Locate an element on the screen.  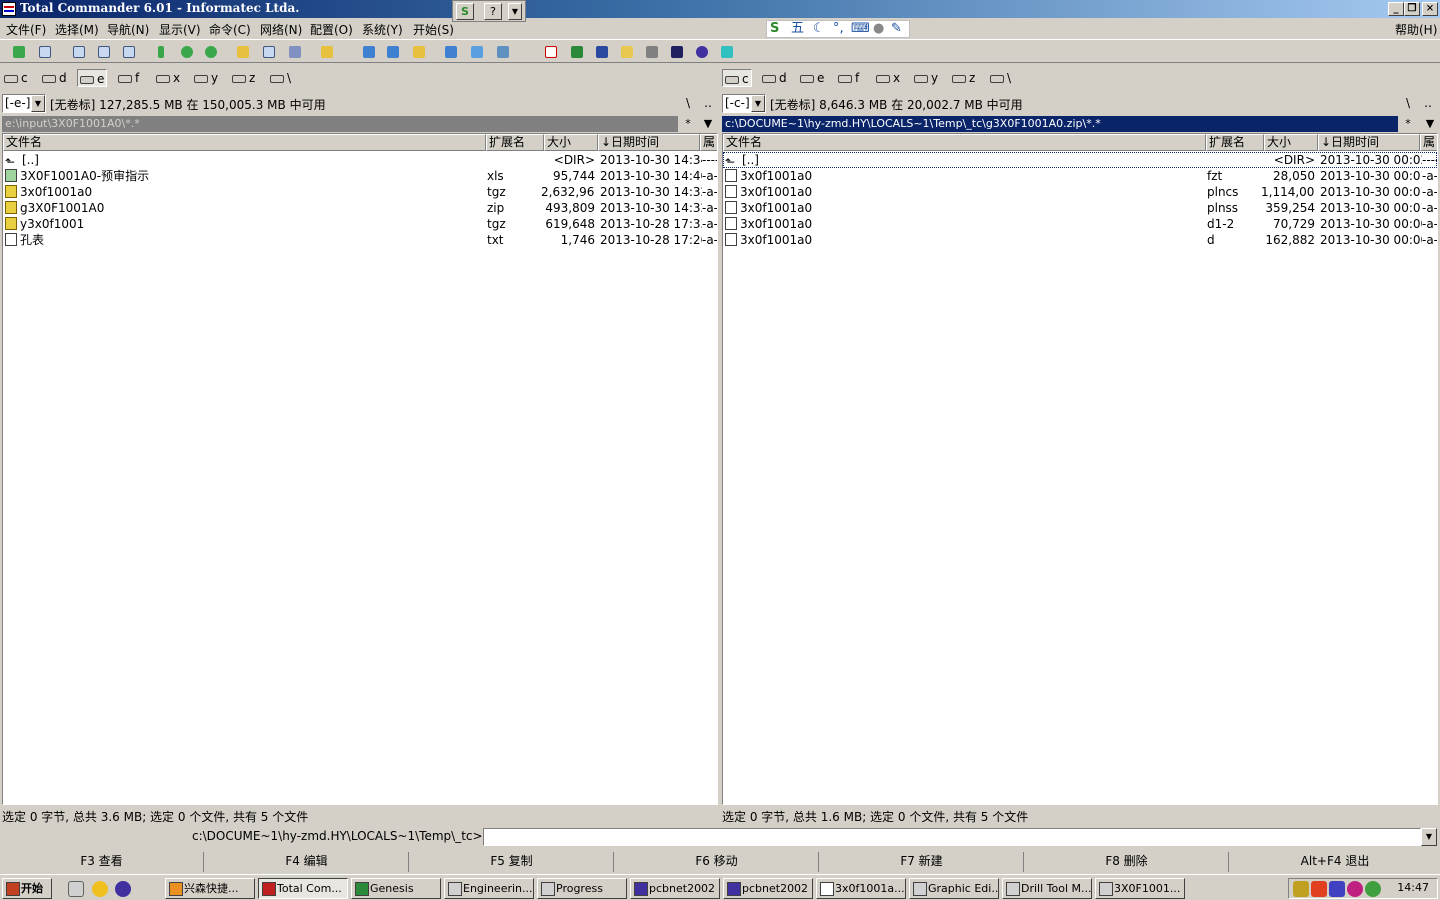
tree-view-icon is located at coordinates (129, 52).